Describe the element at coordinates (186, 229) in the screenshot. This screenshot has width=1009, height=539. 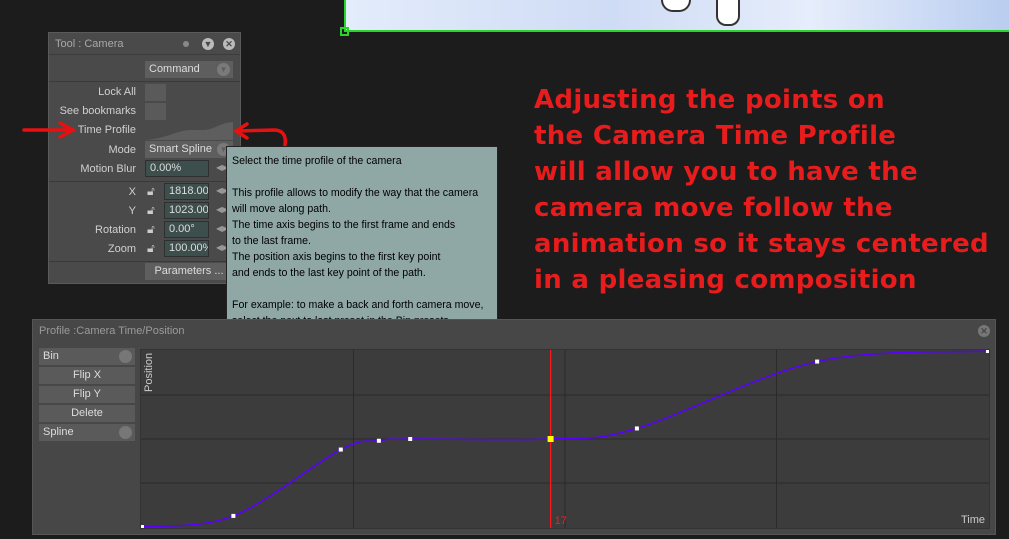
I see `rotation-field: 0.00°` at that location.